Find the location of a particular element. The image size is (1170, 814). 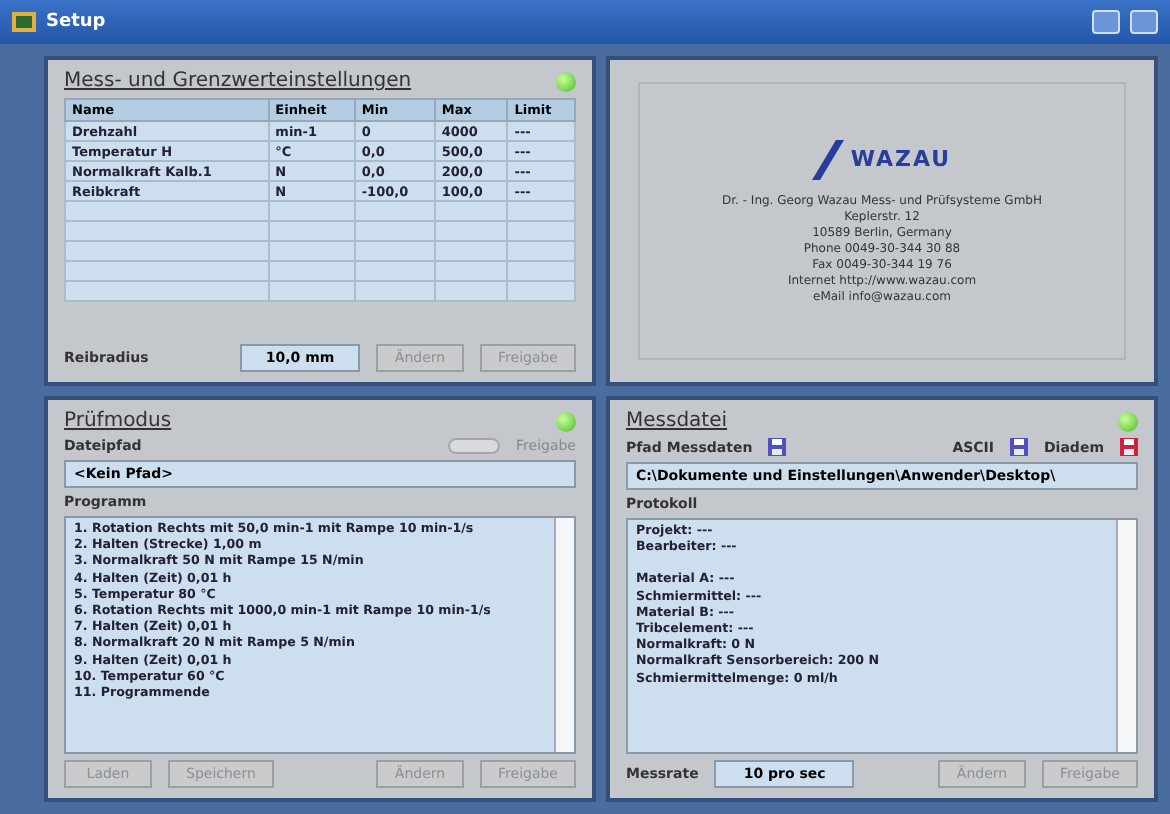

window-title: Setup is located at coordinates (77, 22).